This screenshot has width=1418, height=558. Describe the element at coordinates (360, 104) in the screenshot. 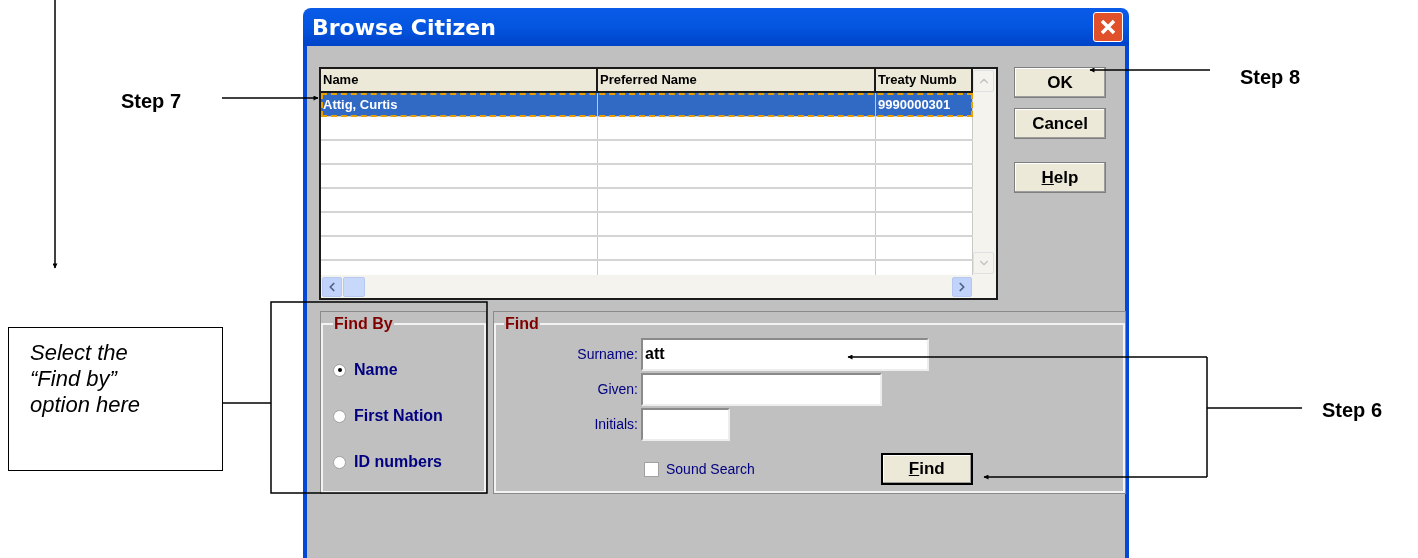

I see `table-cell: Attig, Curtis` at that location.